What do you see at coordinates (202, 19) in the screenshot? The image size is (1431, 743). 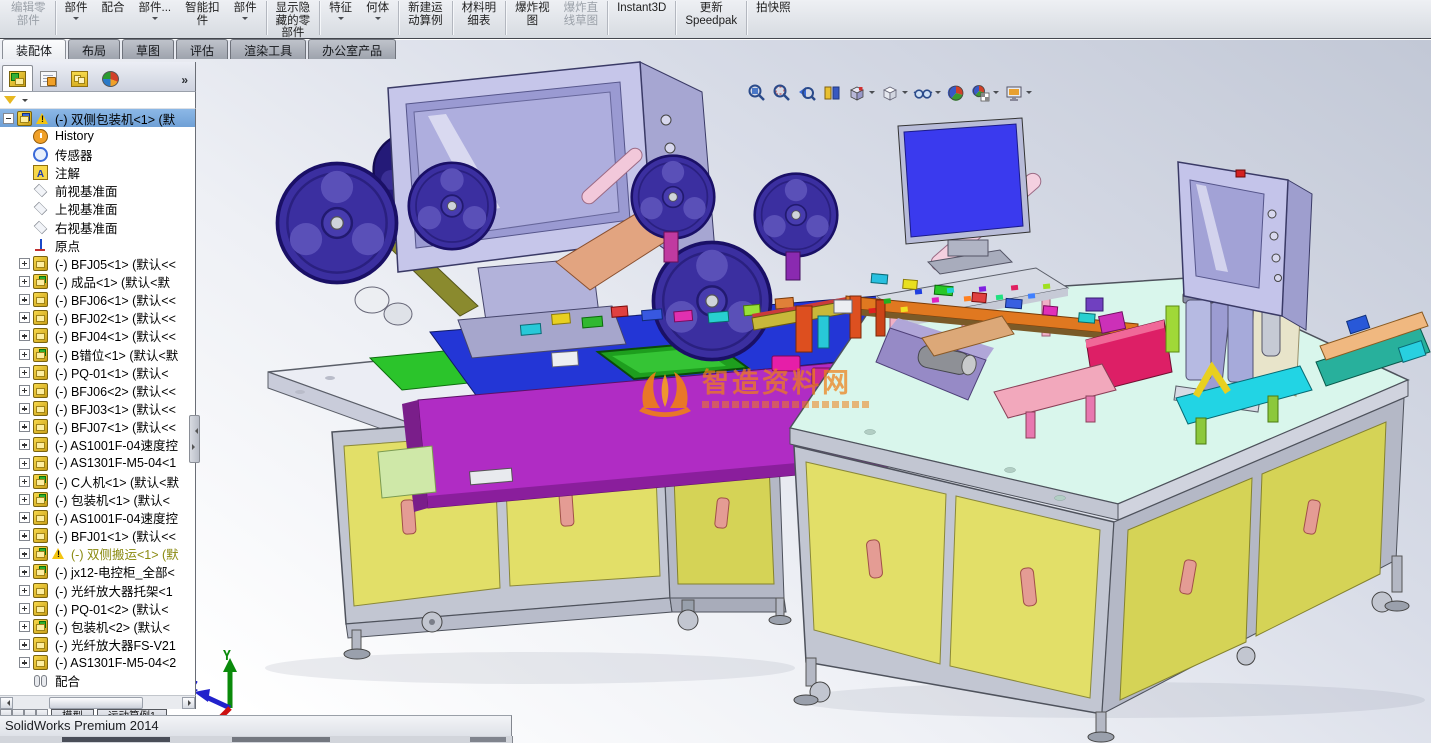 I see `smart-fasteners-button: 智能扣 件` at bounding box center [202, 19].